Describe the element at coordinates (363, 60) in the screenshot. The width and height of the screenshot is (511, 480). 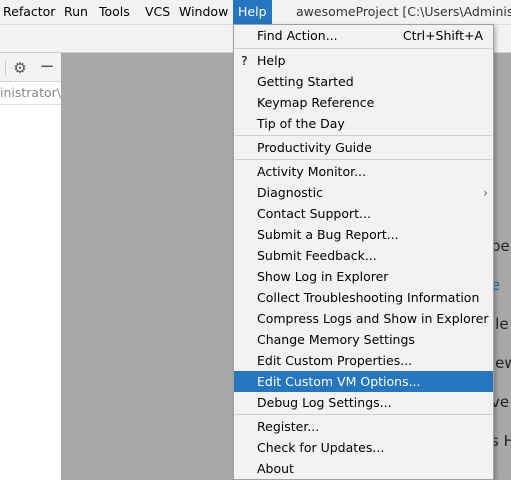
I see `menu-item-help: ? Help` at that location.